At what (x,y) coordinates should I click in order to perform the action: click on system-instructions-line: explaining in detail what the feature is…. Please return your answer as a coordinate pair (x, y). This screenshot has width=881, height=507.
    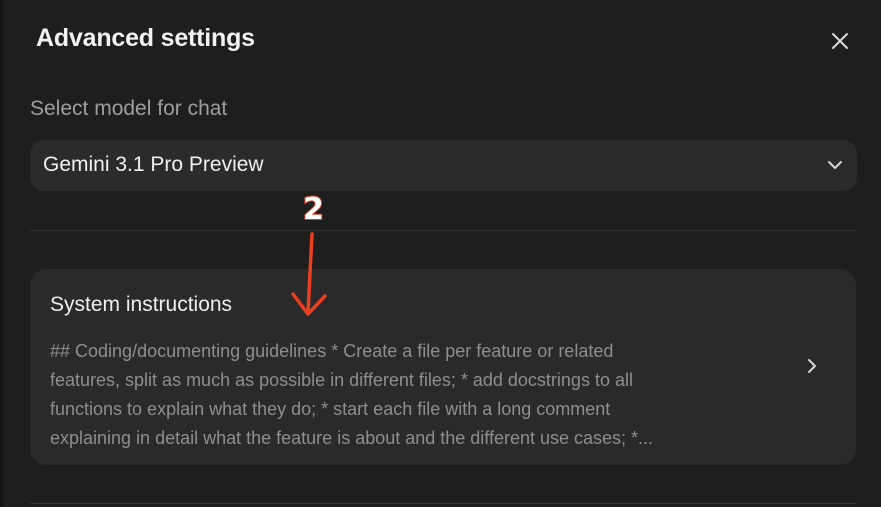
    Looking at the image, I should click on (352, 438).